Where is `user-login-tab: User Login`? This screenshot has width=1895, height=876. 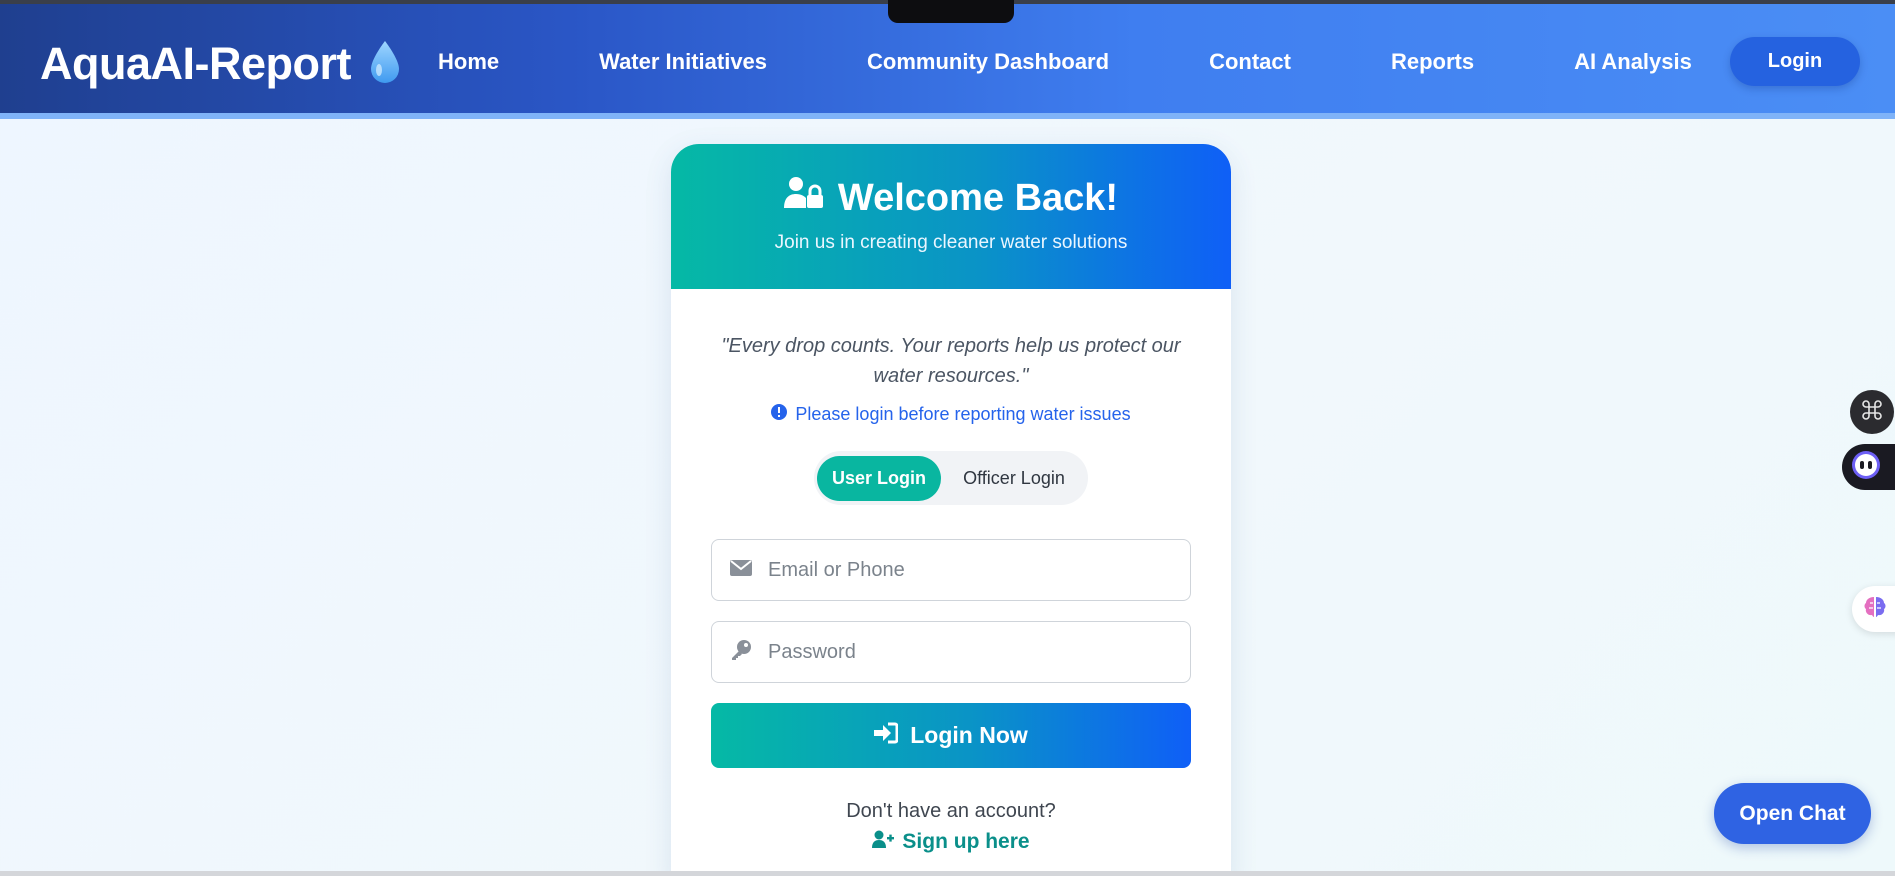 user-login-tab: User Login is located at coordinates (879, 478).